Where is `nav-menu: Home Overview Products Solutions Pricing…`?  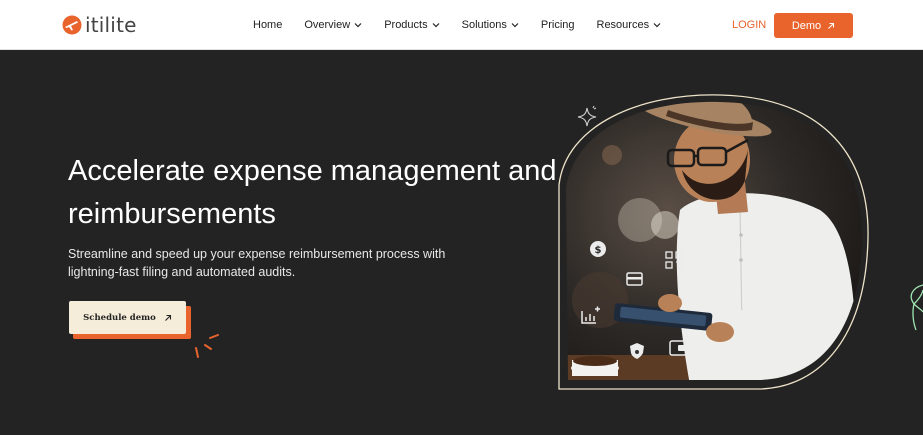
nav-menu: Home Overview Products Solutions Pricing… is located at coordinates (468, 25).